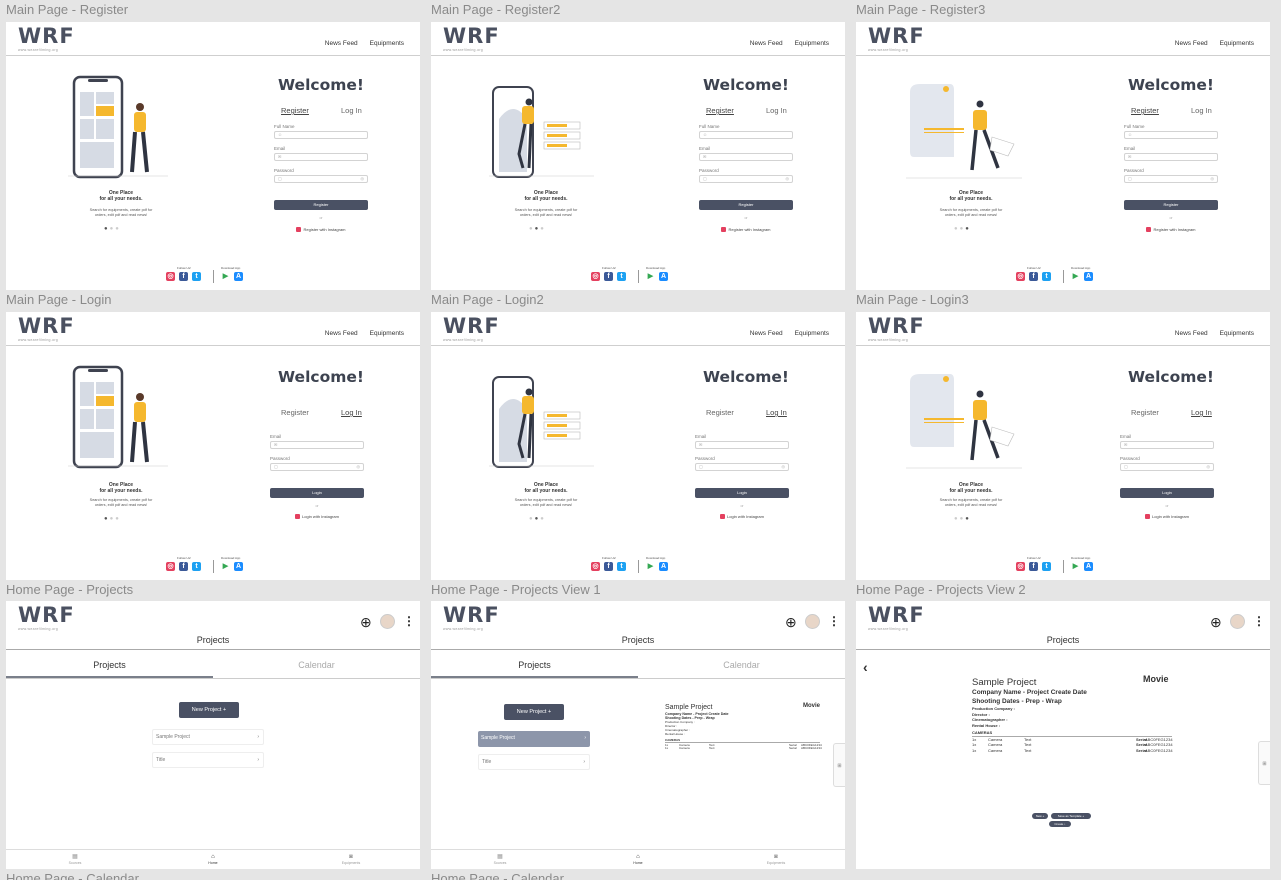 Image resolution: width=1281 pixels, height=880 pixels. I want to click on full-name-field: ☺, so click(746, 135).